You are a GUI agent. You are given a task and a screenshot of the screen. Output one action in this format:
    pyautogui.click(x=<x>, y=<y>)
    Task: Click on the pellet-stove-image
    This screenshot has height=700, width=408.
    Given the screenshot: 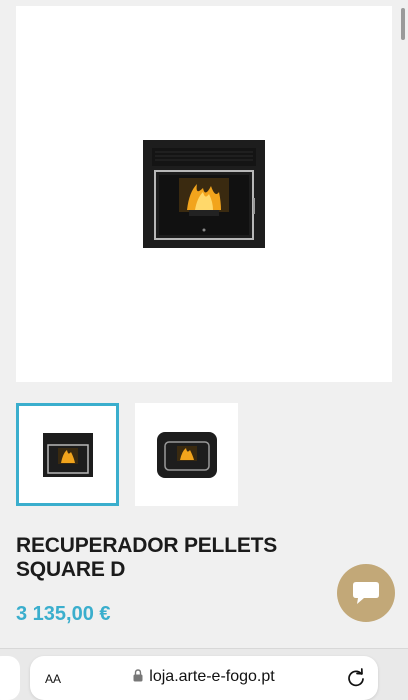 What is the action you would take?
    pyautogui.click(x=204, y=194)
    